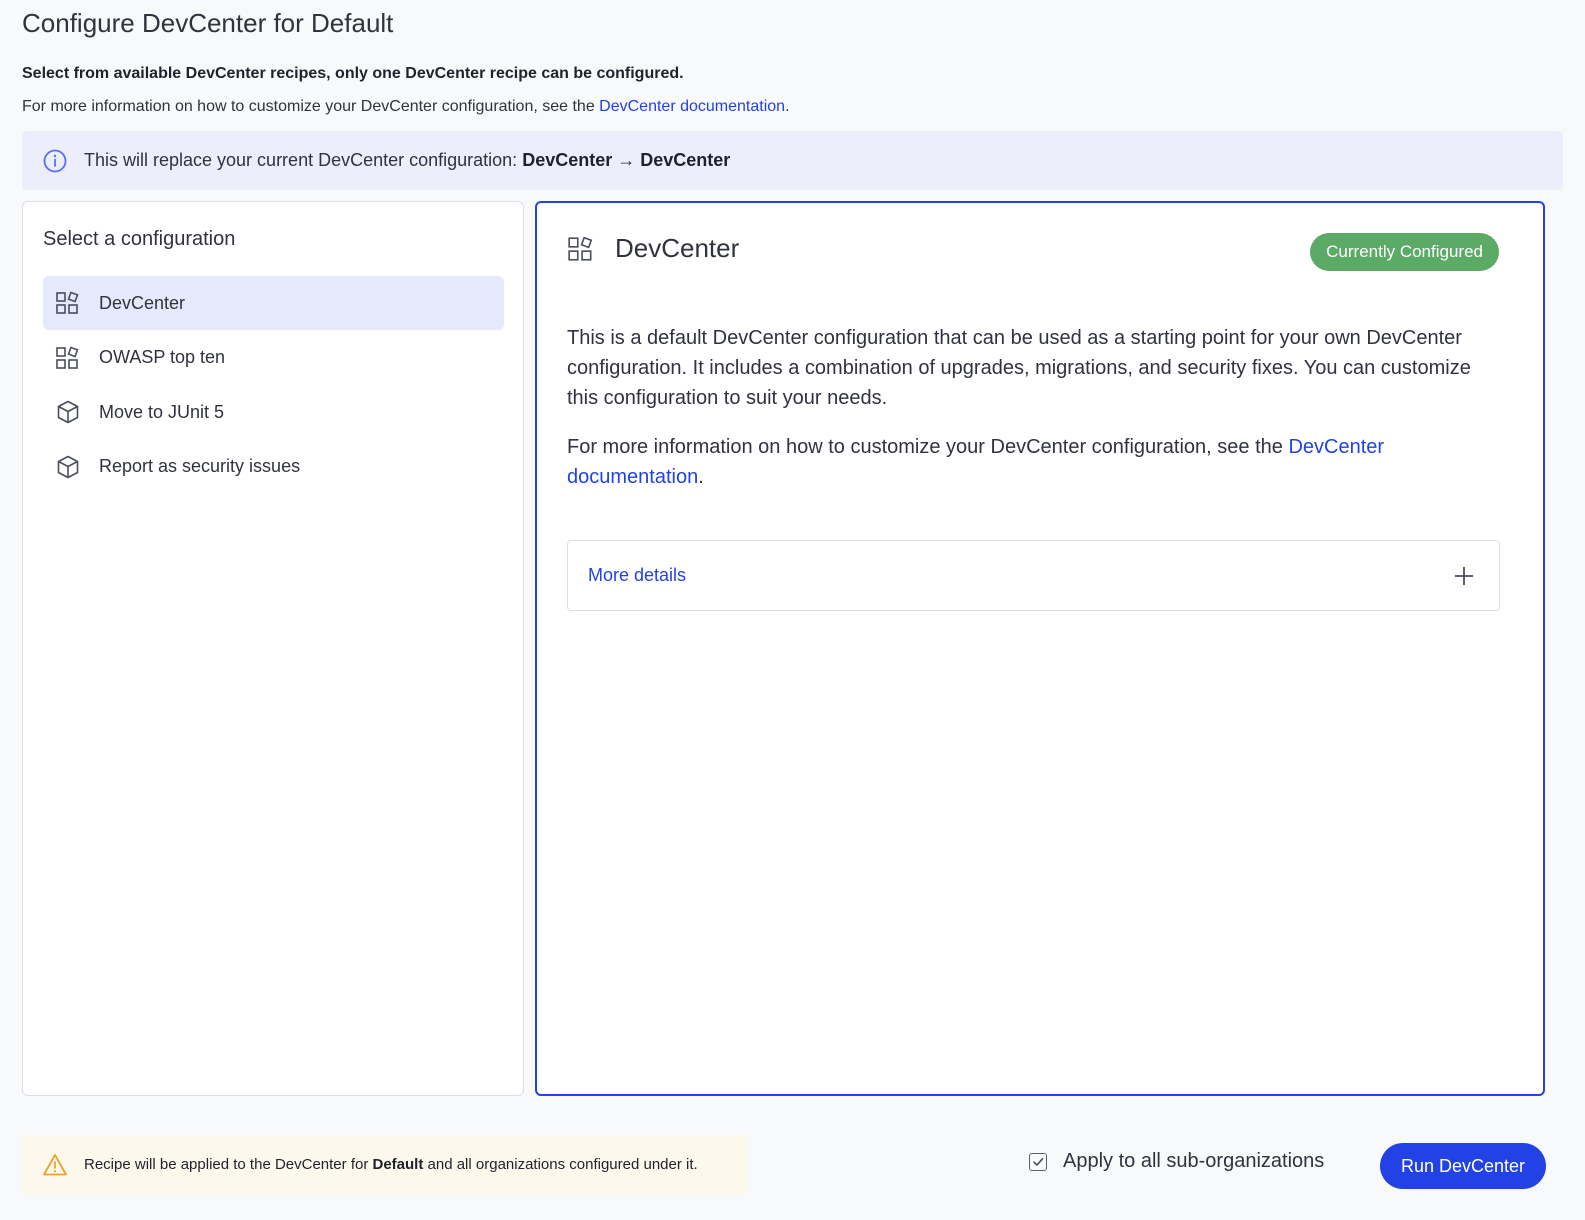  Describe the element at coordinates (55, 1165) in the screenshot. I see `warning-icon` at that location.